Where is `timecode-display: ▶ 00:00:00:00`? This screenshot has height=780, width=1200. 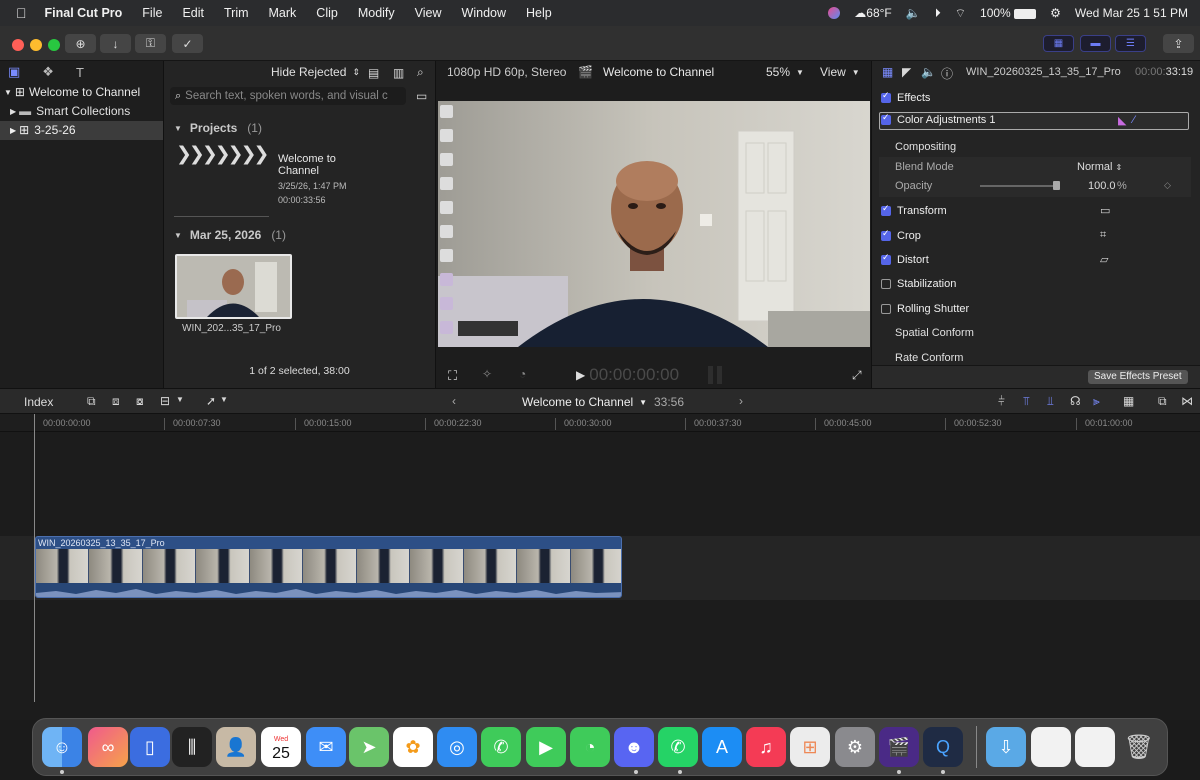 timecode-display: ▶ 00:00:00:00 is located at coordinates (627, 375).